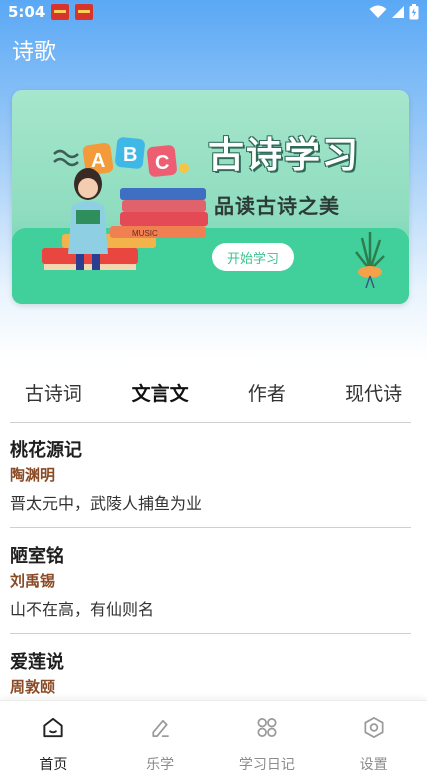 The image size is (427, 774). Describe the element at coordinates (253, 257) in the screenshot. I see `start-learning-button: 开始学习` at that location.